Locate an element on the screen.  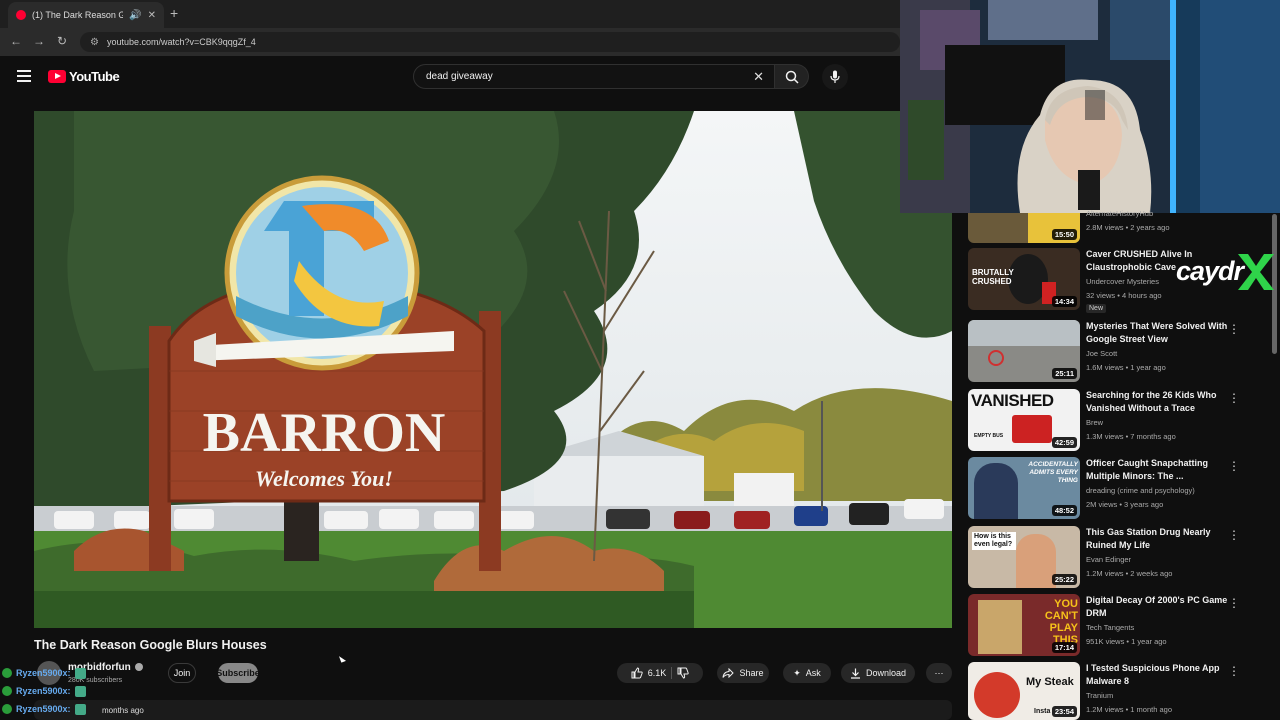
recommendation-channel: Brew is located at coordinates (1094, 422).